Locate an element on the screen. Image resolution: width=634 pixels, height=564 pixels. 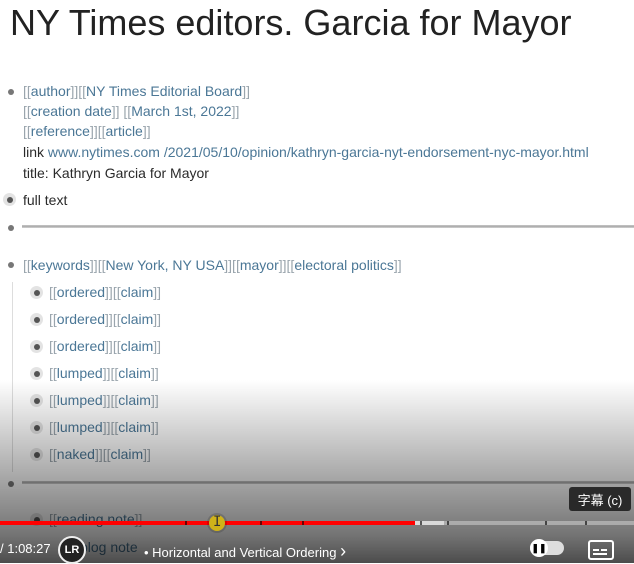
progress-bar is located at coordinates (317, 523).